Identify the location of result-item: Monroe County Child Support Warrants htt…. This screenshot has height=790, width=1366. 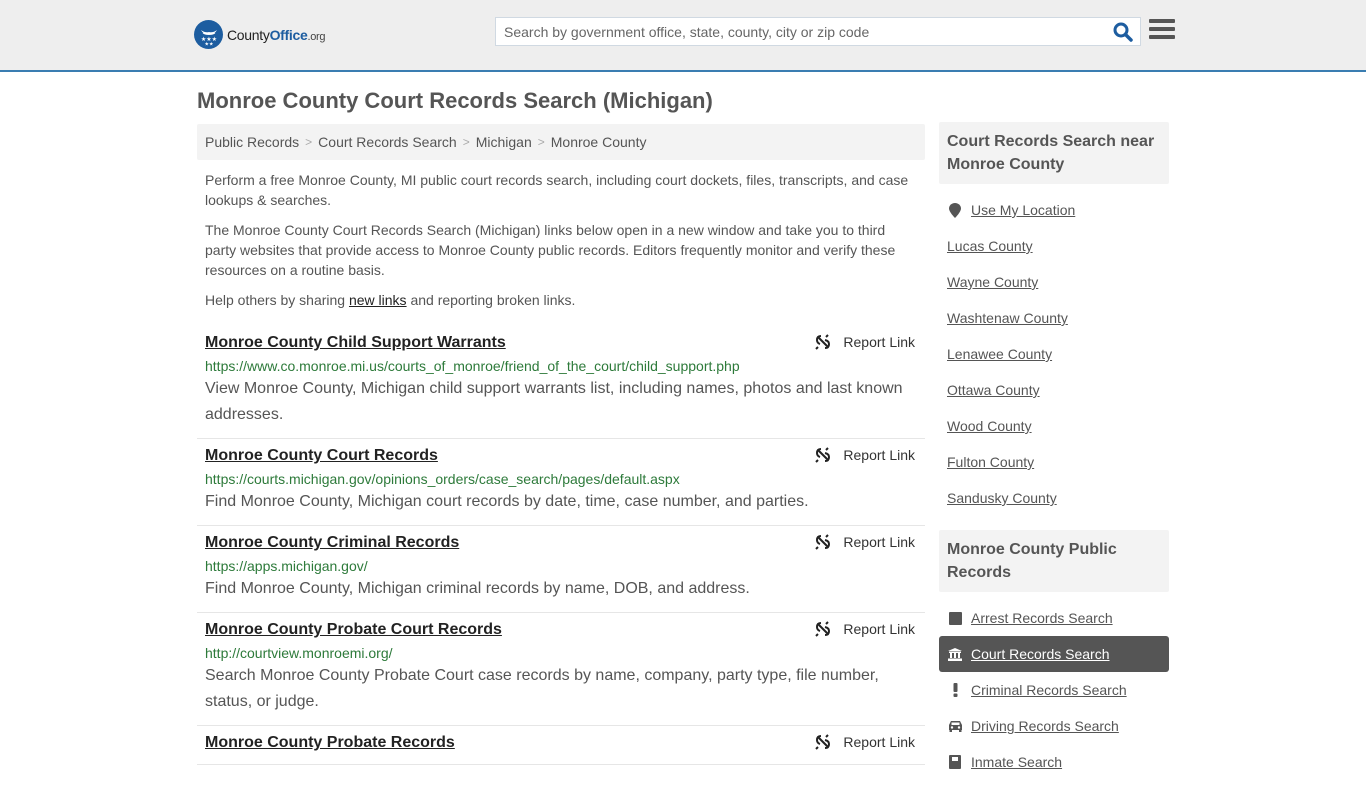
(561, 382).